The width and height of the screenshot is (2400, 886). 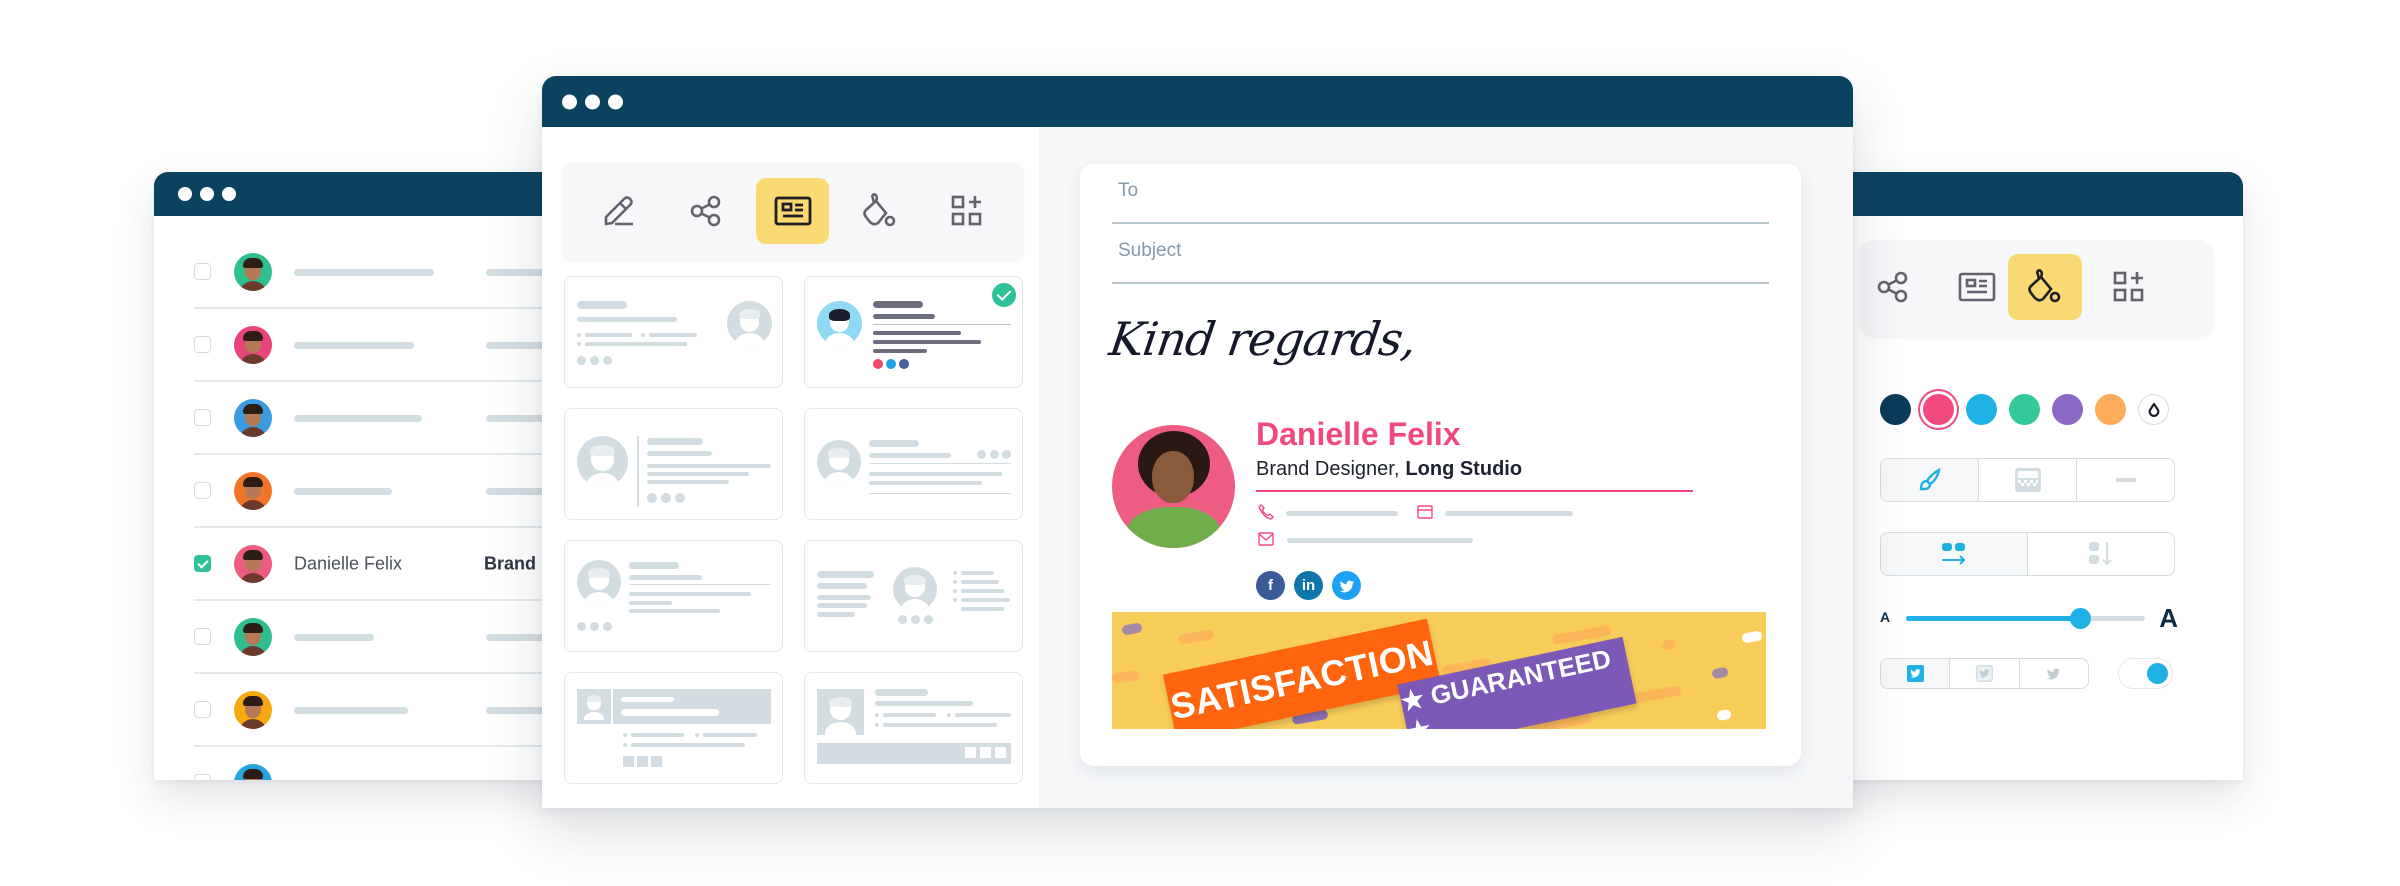 I want to click on social-style-filled-option, so click(x=1916, y=673).